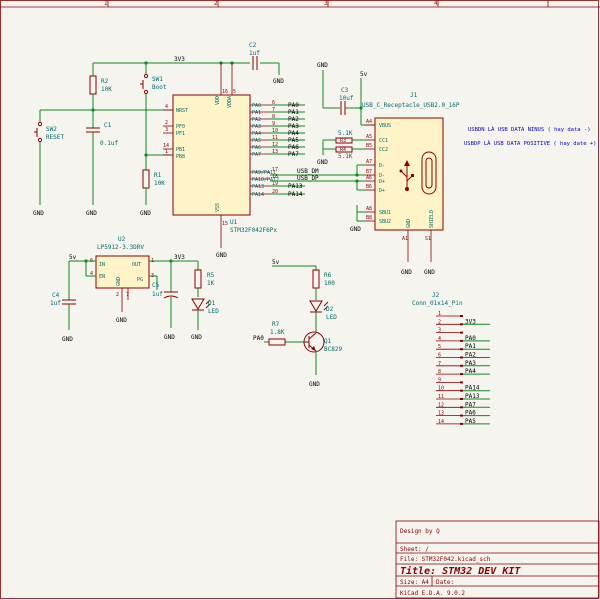  Describe the element at coordinates (136, 265) in the screenshot. I see `u2-out-label: OUT` at that location.